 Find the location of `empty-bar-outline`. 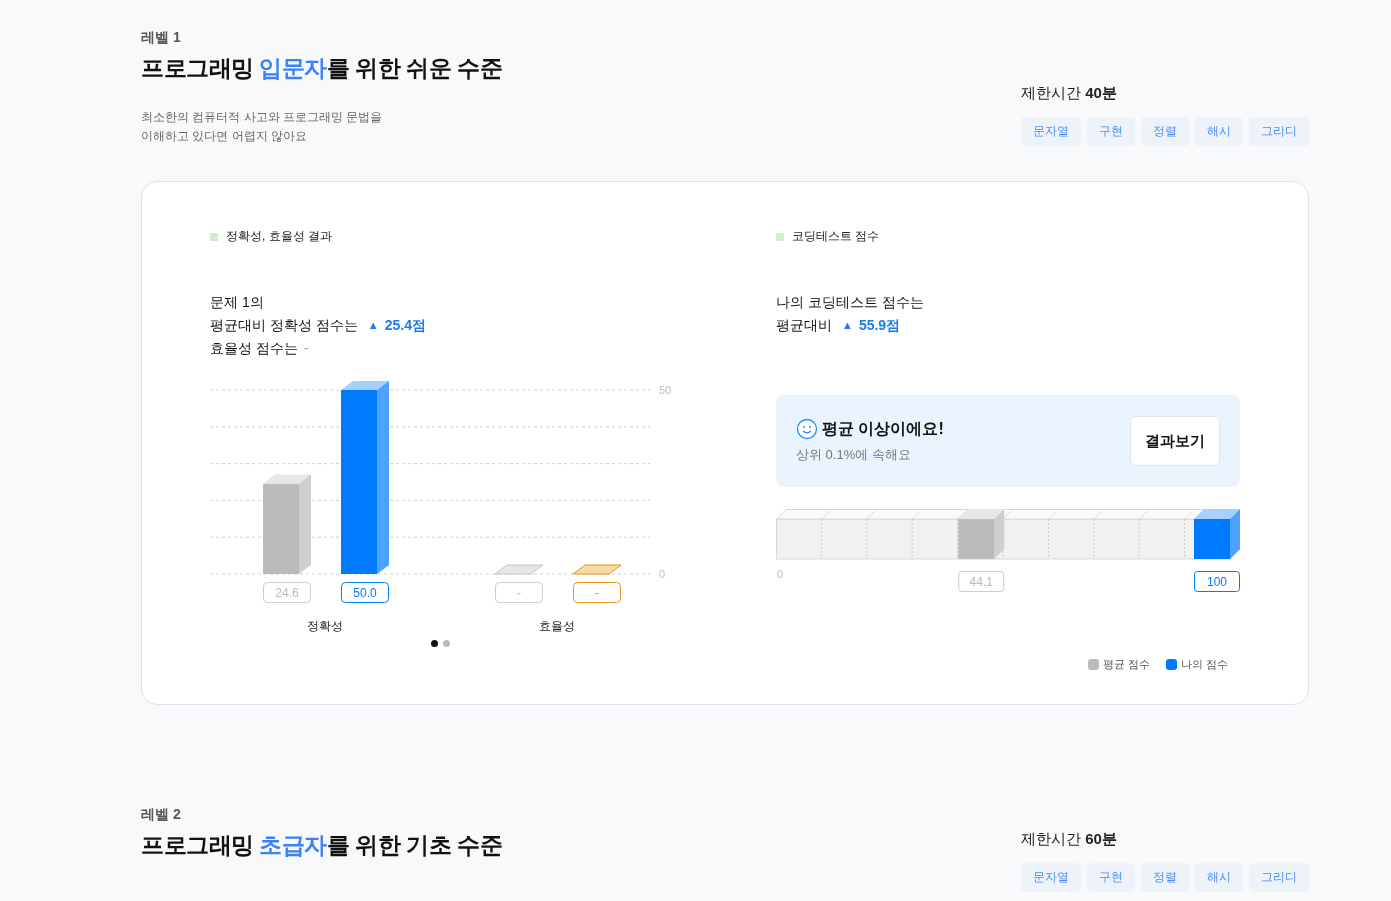

empty-bar-outline is located at coordinates (597, 569).